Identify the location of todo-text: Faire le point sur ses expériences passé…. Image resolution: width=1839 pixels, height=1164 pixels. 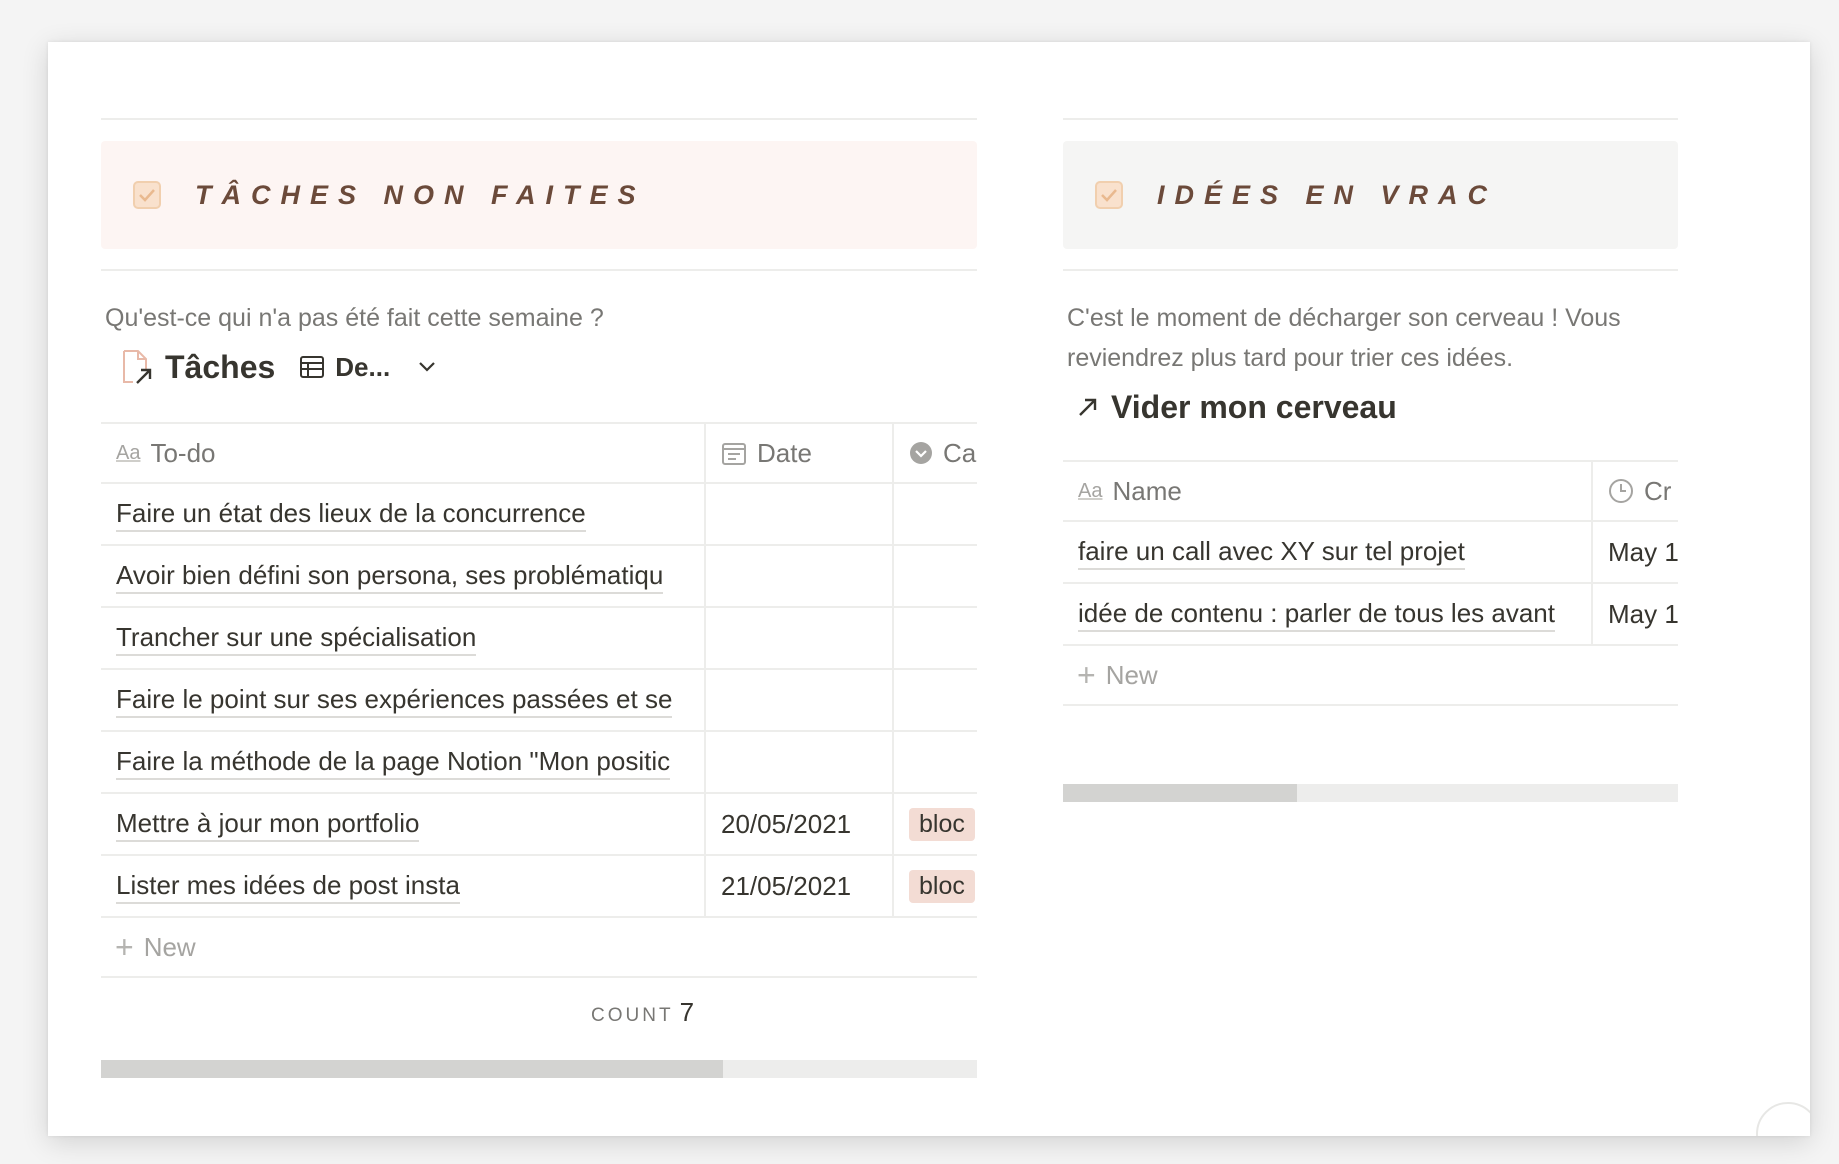
(394, 700).